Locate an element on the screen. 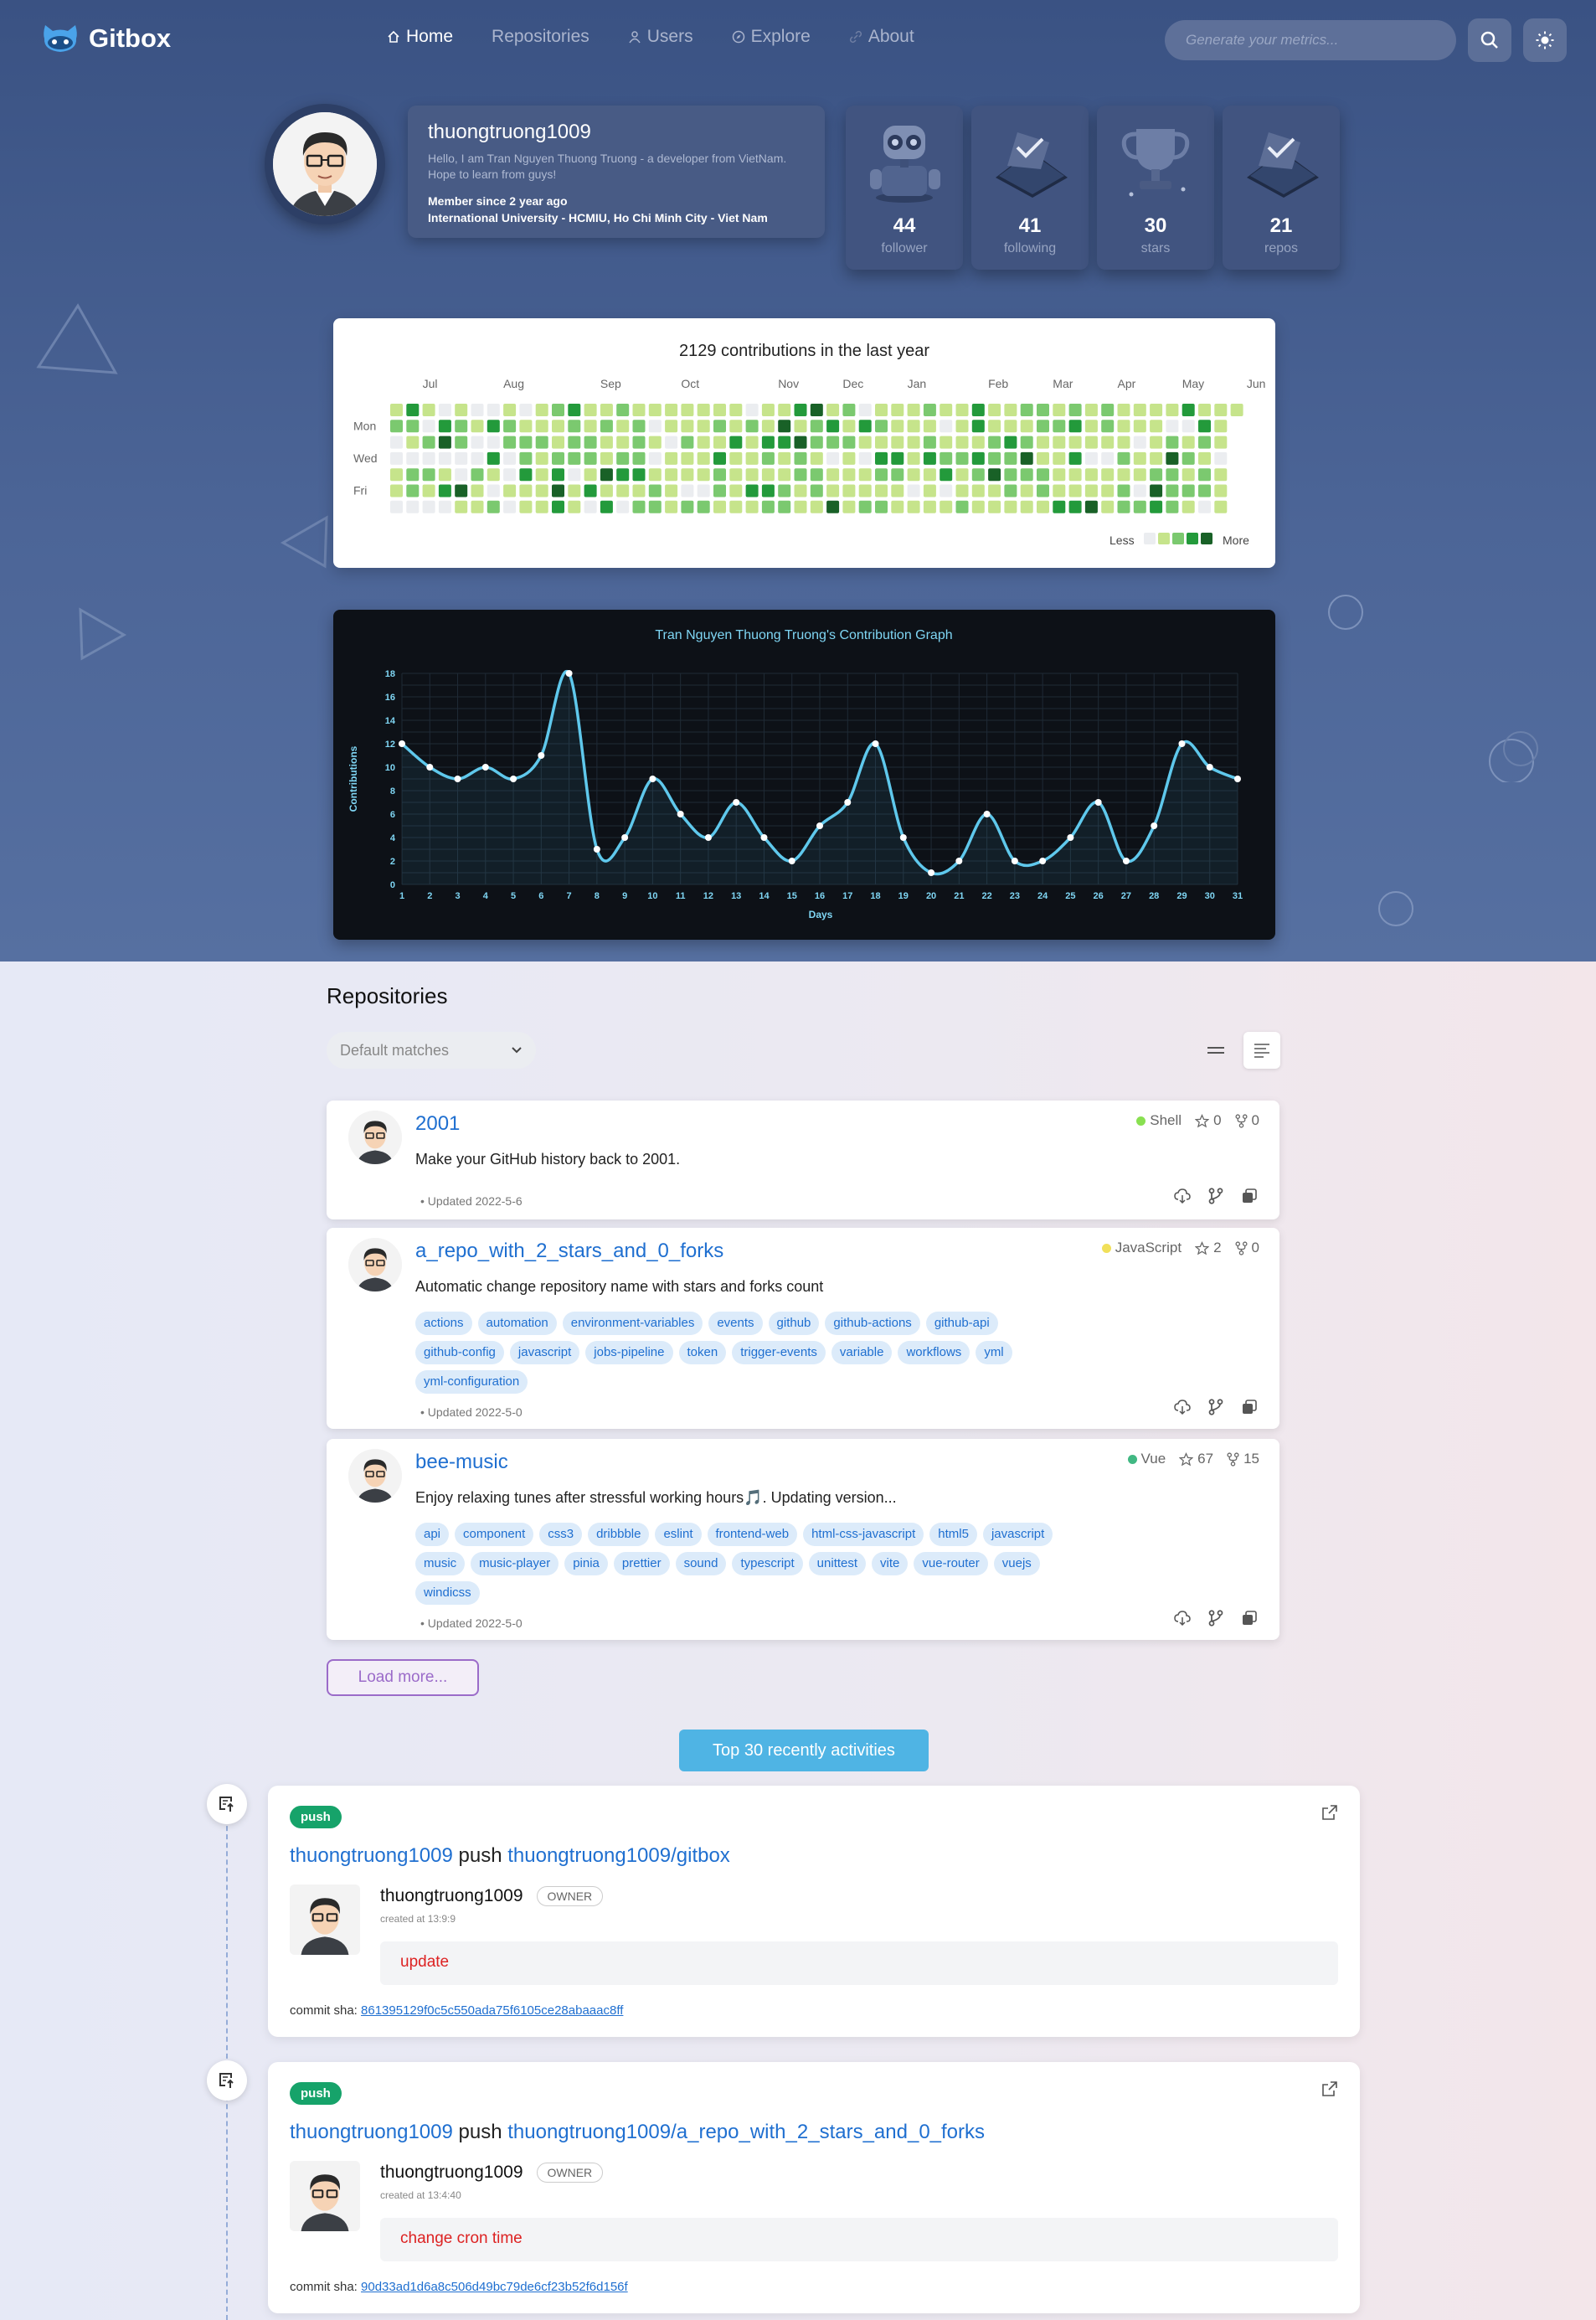  topic-tag: html-css-javascript is located at coordinates (863, 1534).